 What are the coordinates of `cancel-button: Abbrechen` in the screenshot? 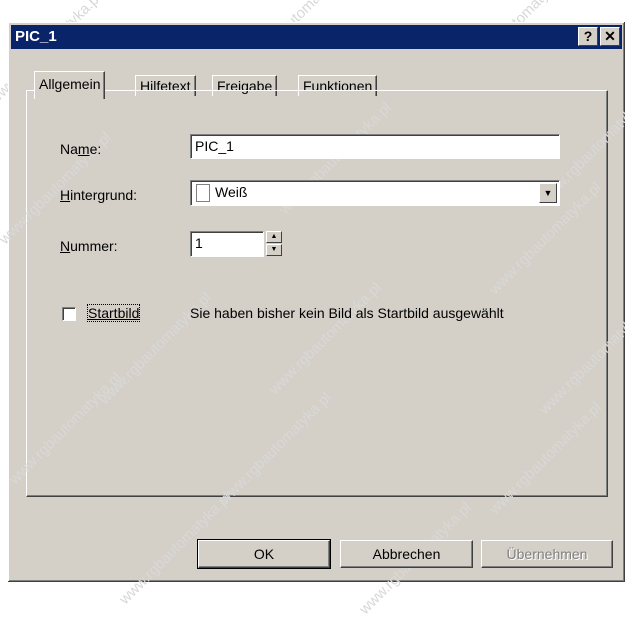 It's located at (406, 554).